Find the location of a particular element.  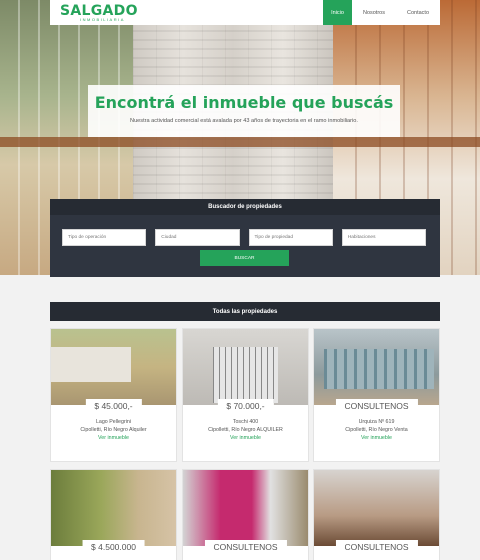

properties-section-title: Todas las propiedades is located at coordinates (245, 311).